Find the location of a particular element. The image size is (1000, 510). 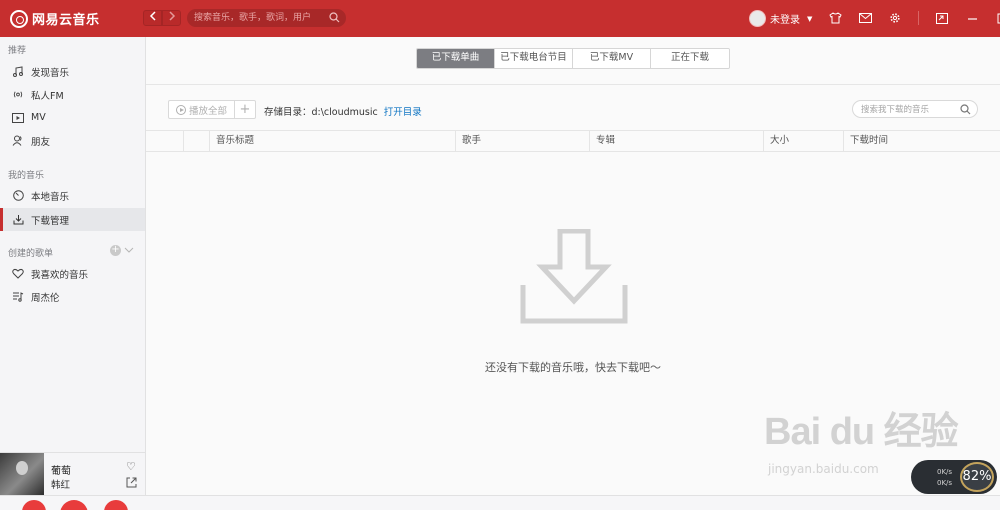

sidebar-item-discover: 发现音乐 is located at coordinates (72, 71).